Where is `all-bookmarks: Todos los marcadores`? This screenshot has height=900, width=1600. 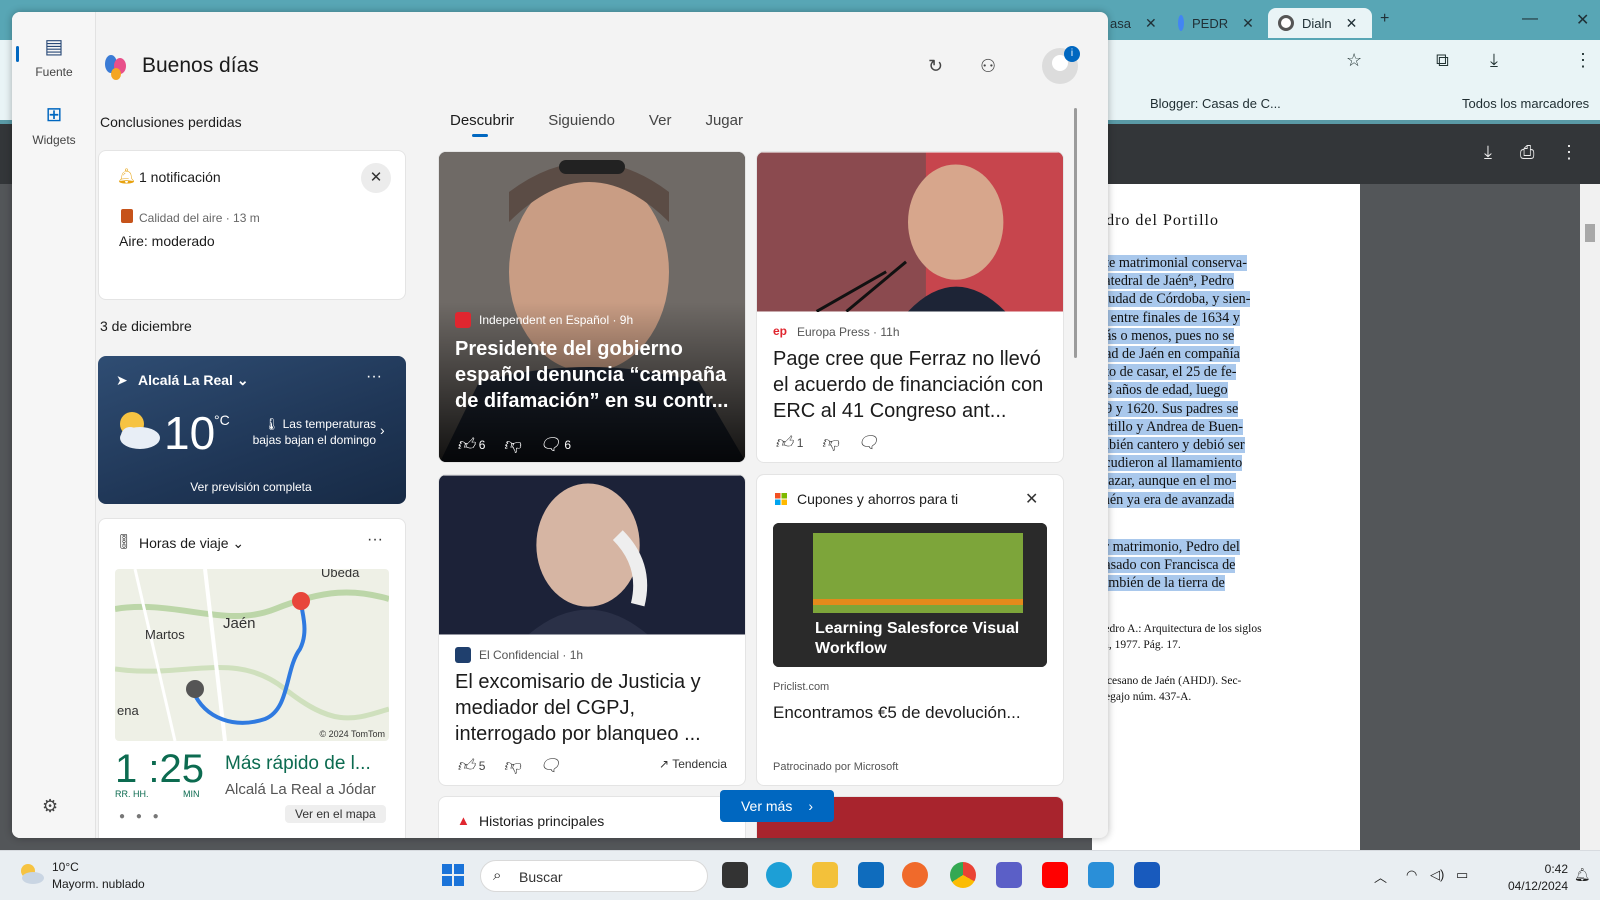 all-bookmarks: Todos los marcadores is located at coordinates (1525, 103).